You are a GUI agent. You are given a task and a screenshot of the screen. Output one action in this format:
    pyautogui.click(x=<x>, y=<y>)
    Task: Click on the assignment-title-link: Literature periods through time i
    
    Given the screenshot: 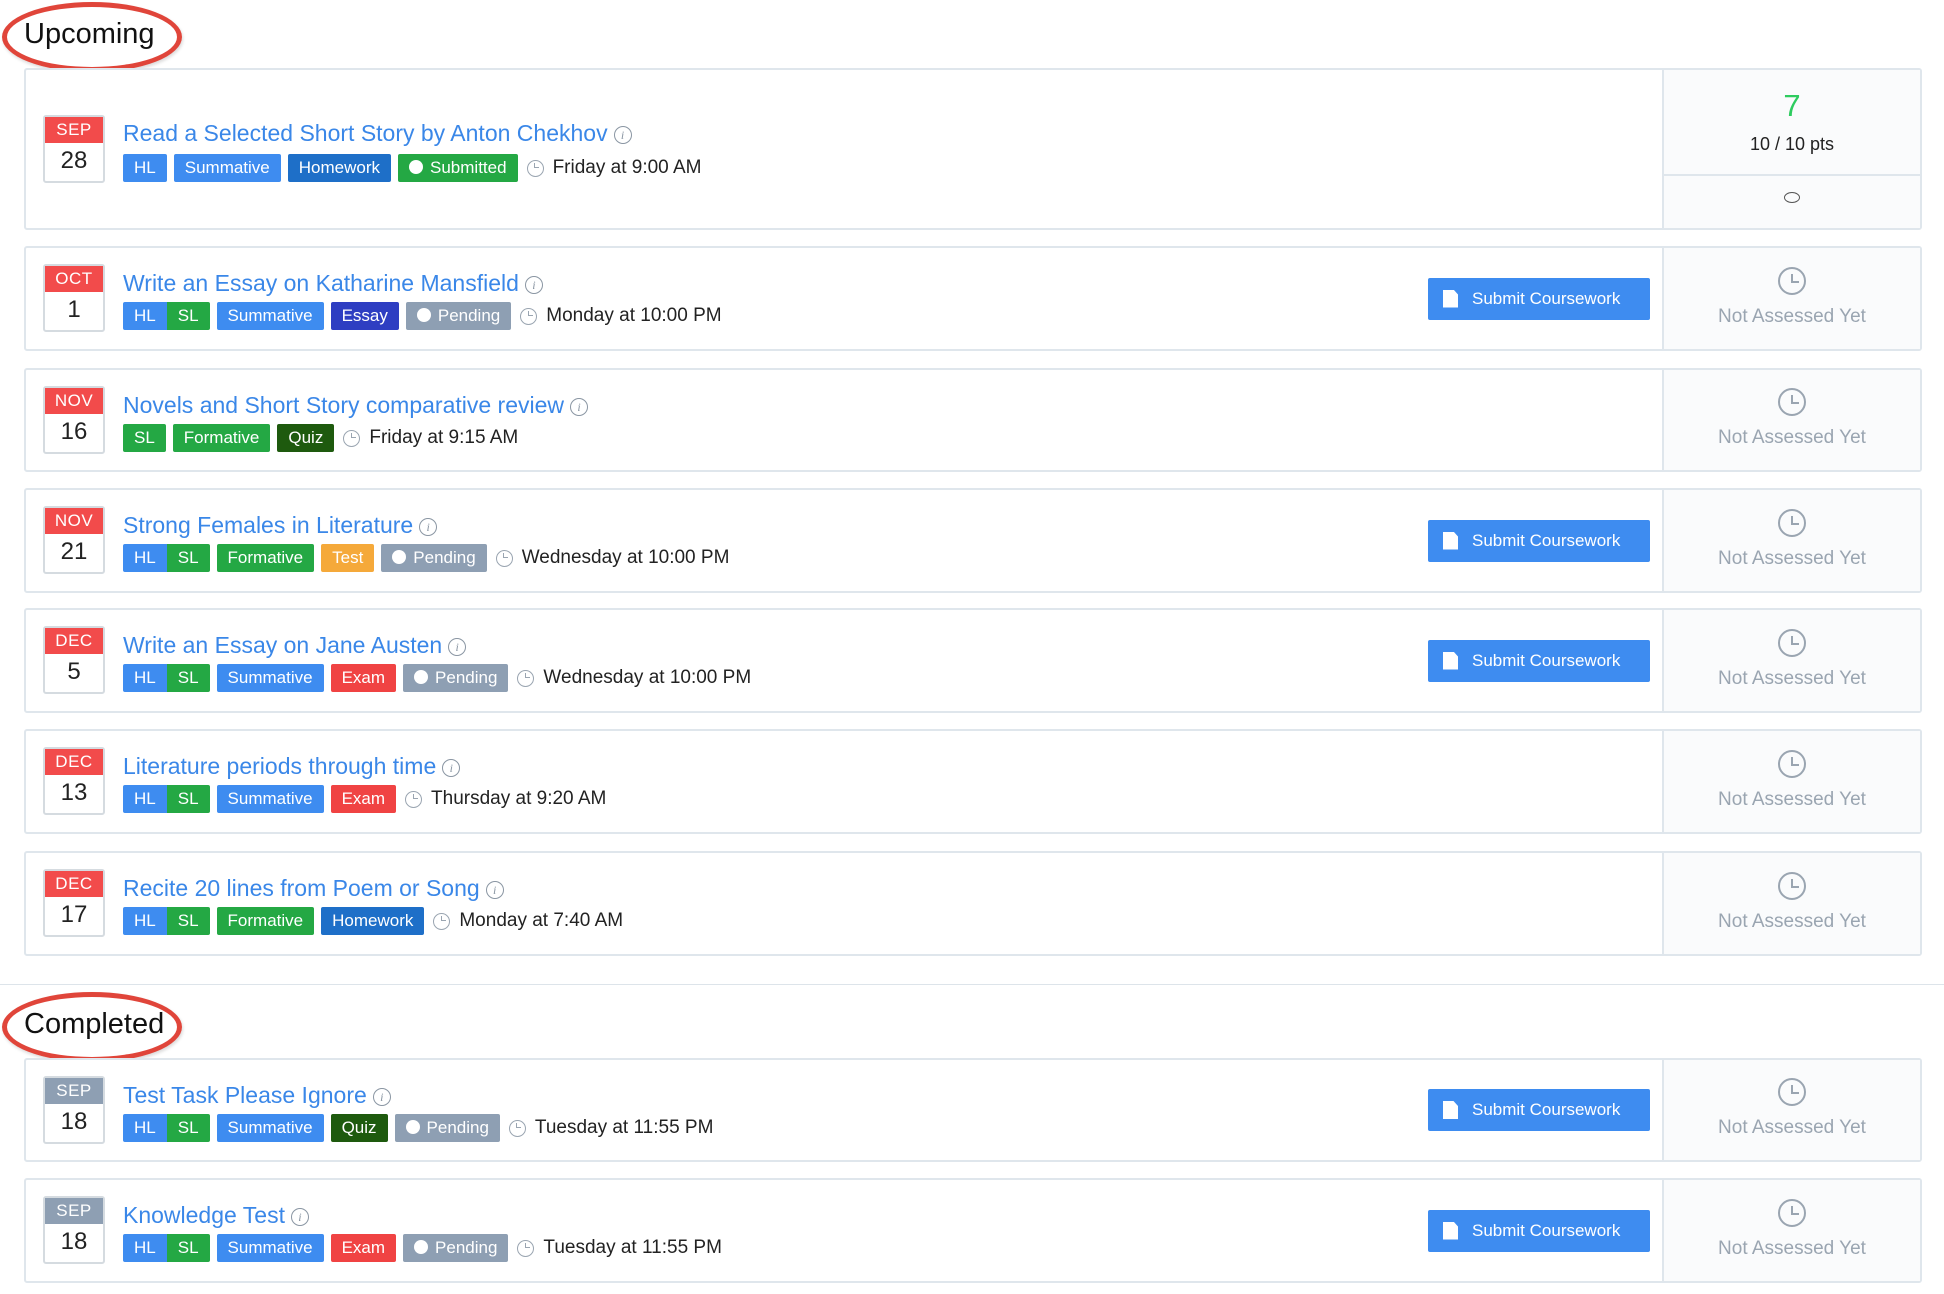 What is the action you would take?
    pyautogui.click(x=292, y=766)
    